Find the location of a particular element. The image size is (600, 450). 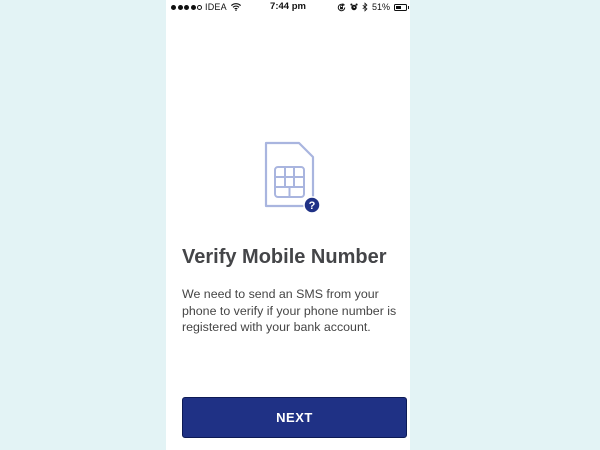

orientation-lock-icon is located at coordinates (341, 6).